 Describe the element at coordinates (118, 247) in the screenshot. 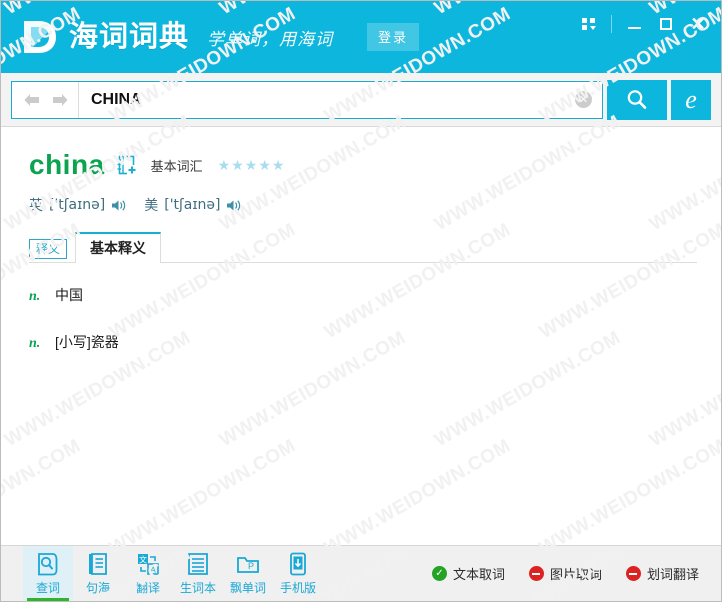

I see `tab-basic-definition: 基本释义` at that location.